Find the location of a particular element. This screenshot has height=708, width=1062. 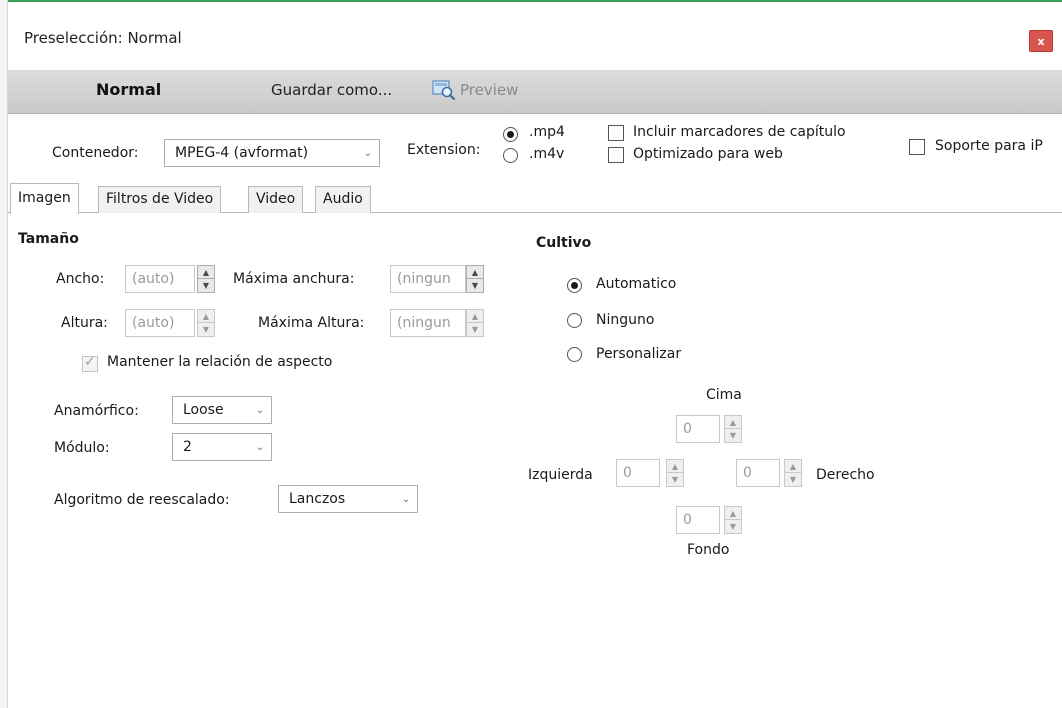

title-bar: Preselección: Normal x is located at coordinates (535, 40).